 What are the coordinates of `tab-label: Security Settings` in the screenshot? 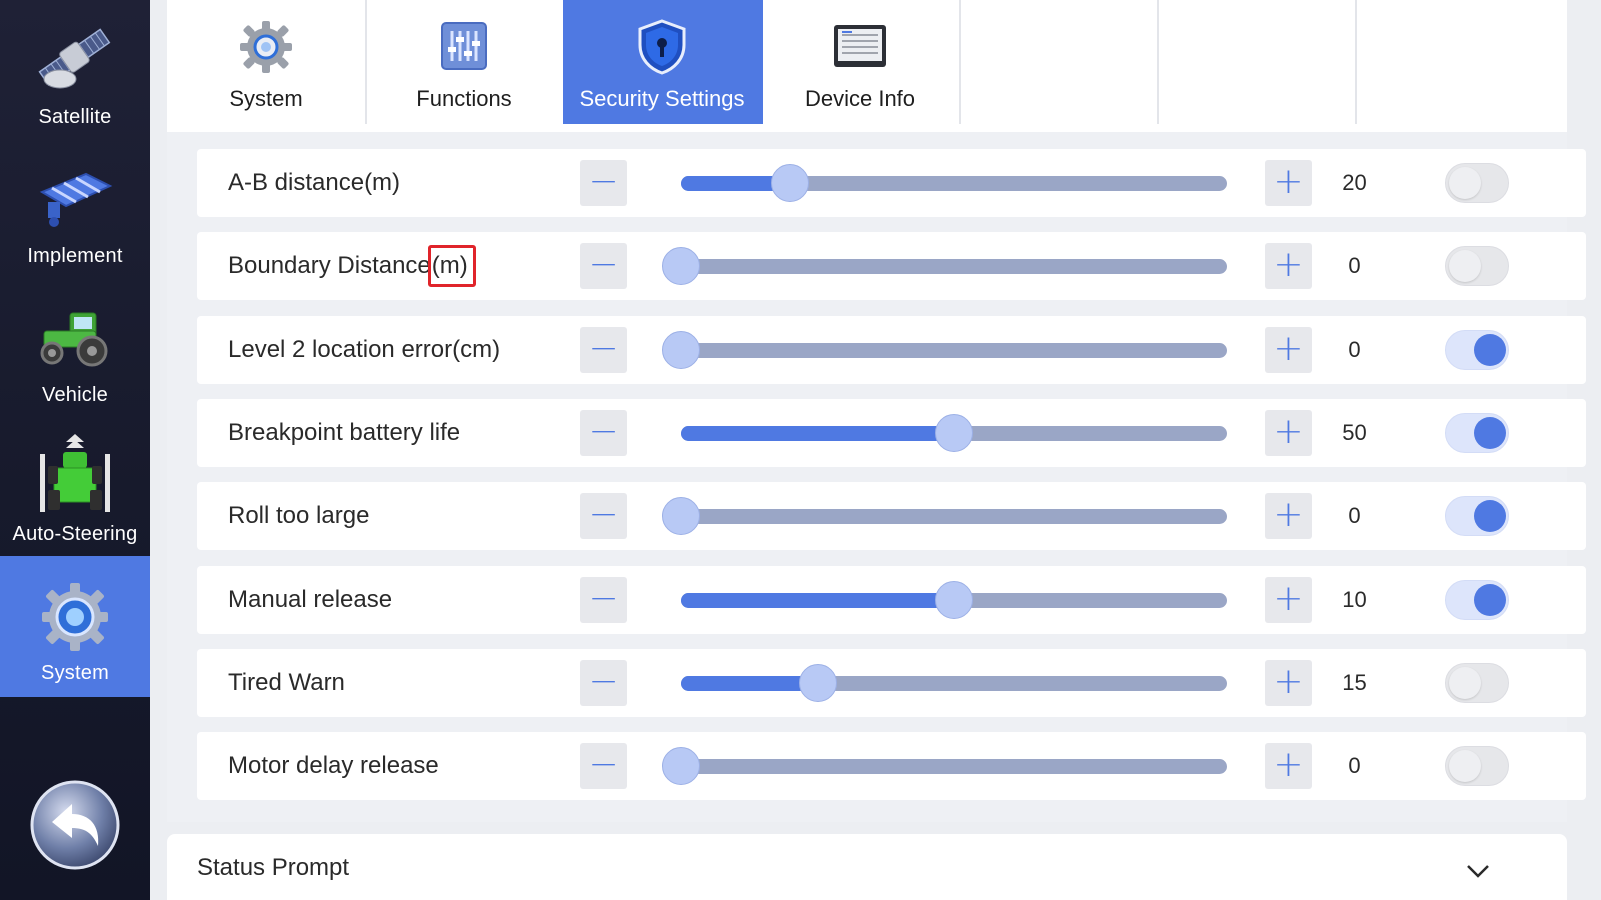 It's located at (662, 98).